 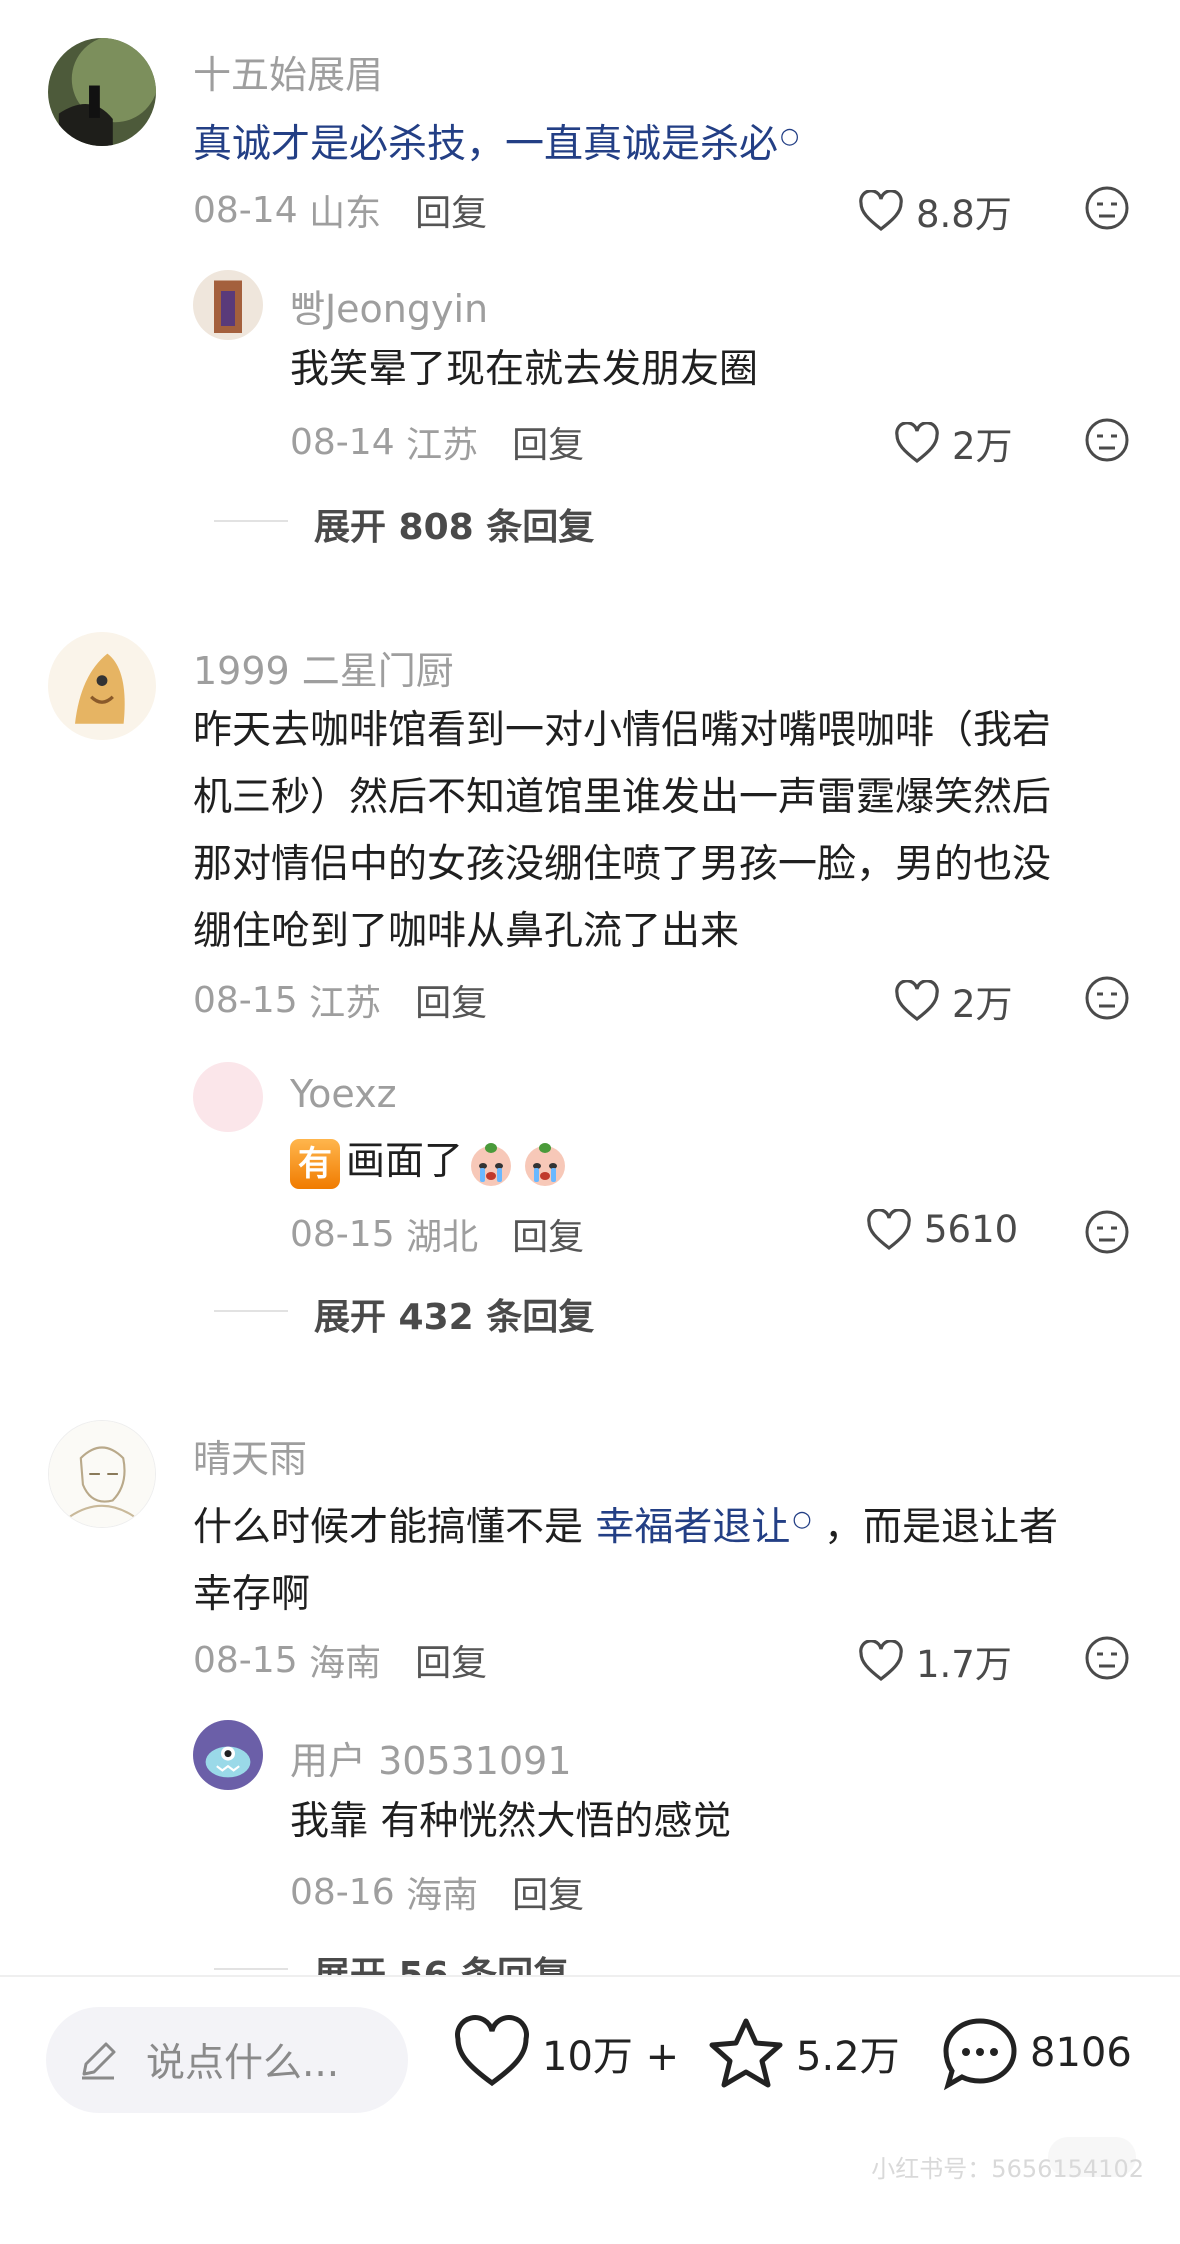 I want to click on comment-text-line: 绷住呛到了咖啡从鼻孔流了出来, so click(x=466, y=931).